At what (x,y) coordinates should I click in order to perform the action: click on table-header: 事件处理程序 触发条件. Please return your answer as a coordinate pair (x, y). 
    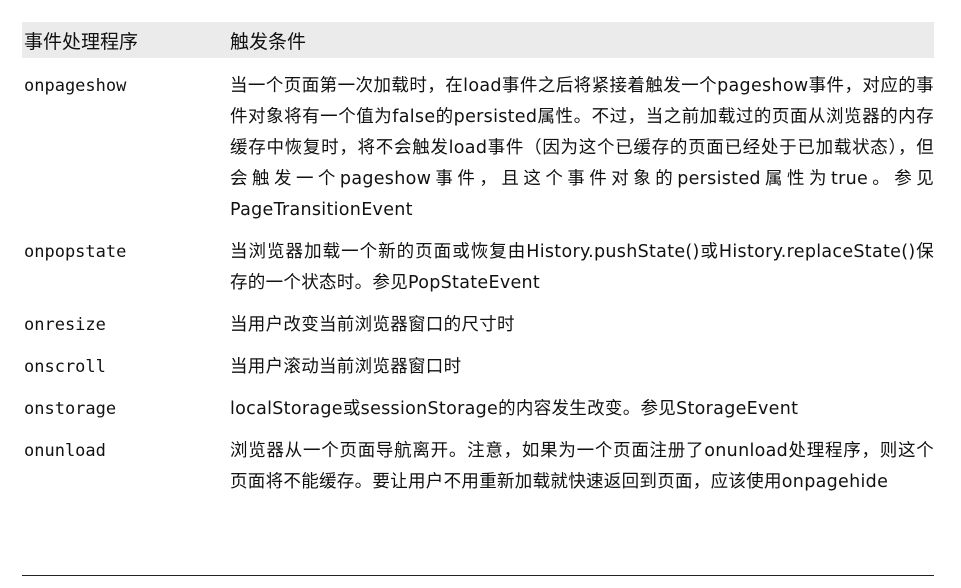
    Looking at the image, I should click on (478, 40).